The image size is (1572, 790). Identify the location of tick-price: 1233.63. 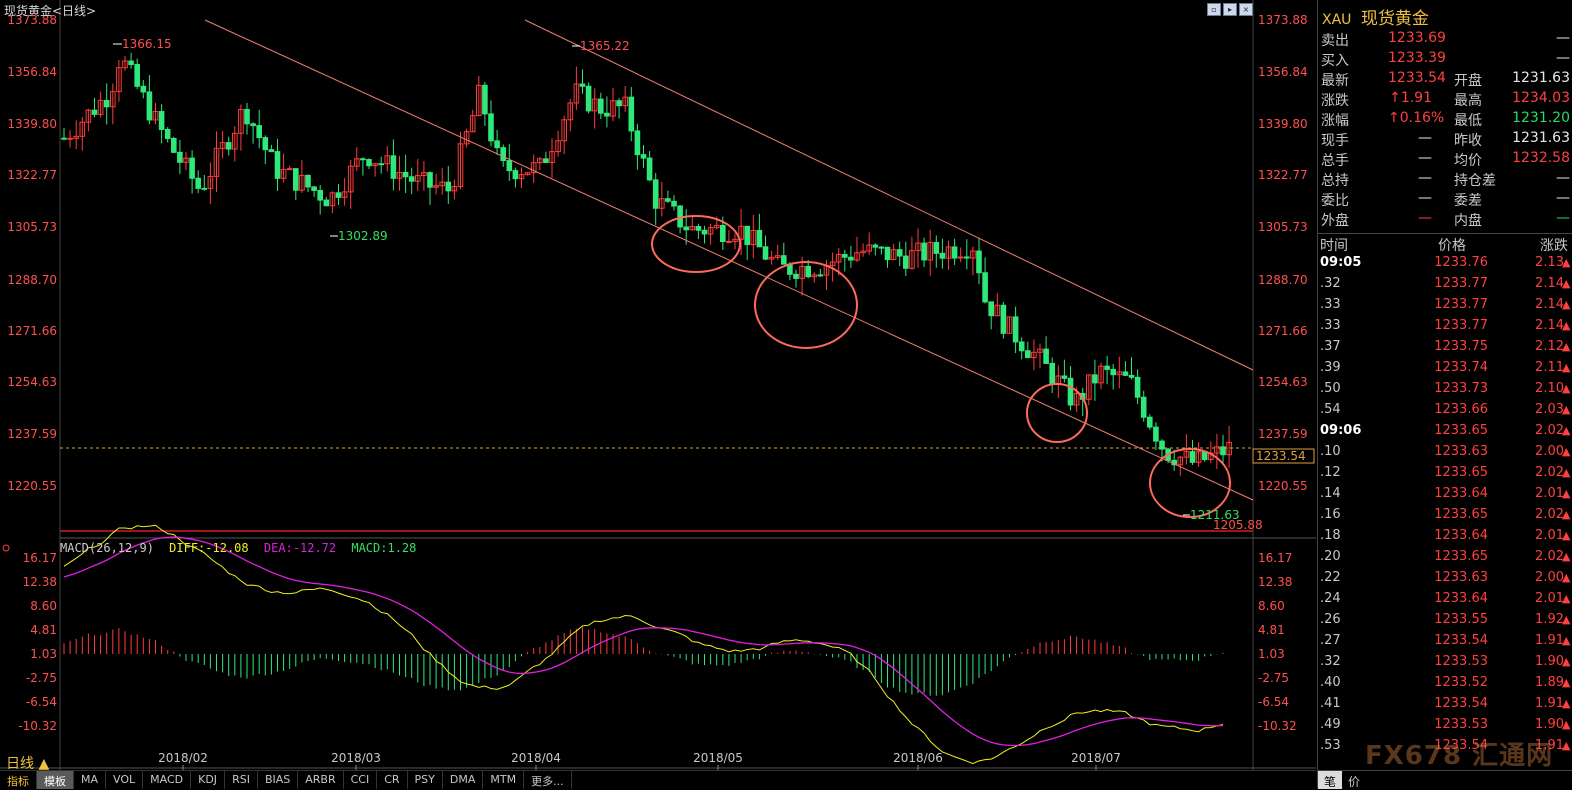
(1461, 451).